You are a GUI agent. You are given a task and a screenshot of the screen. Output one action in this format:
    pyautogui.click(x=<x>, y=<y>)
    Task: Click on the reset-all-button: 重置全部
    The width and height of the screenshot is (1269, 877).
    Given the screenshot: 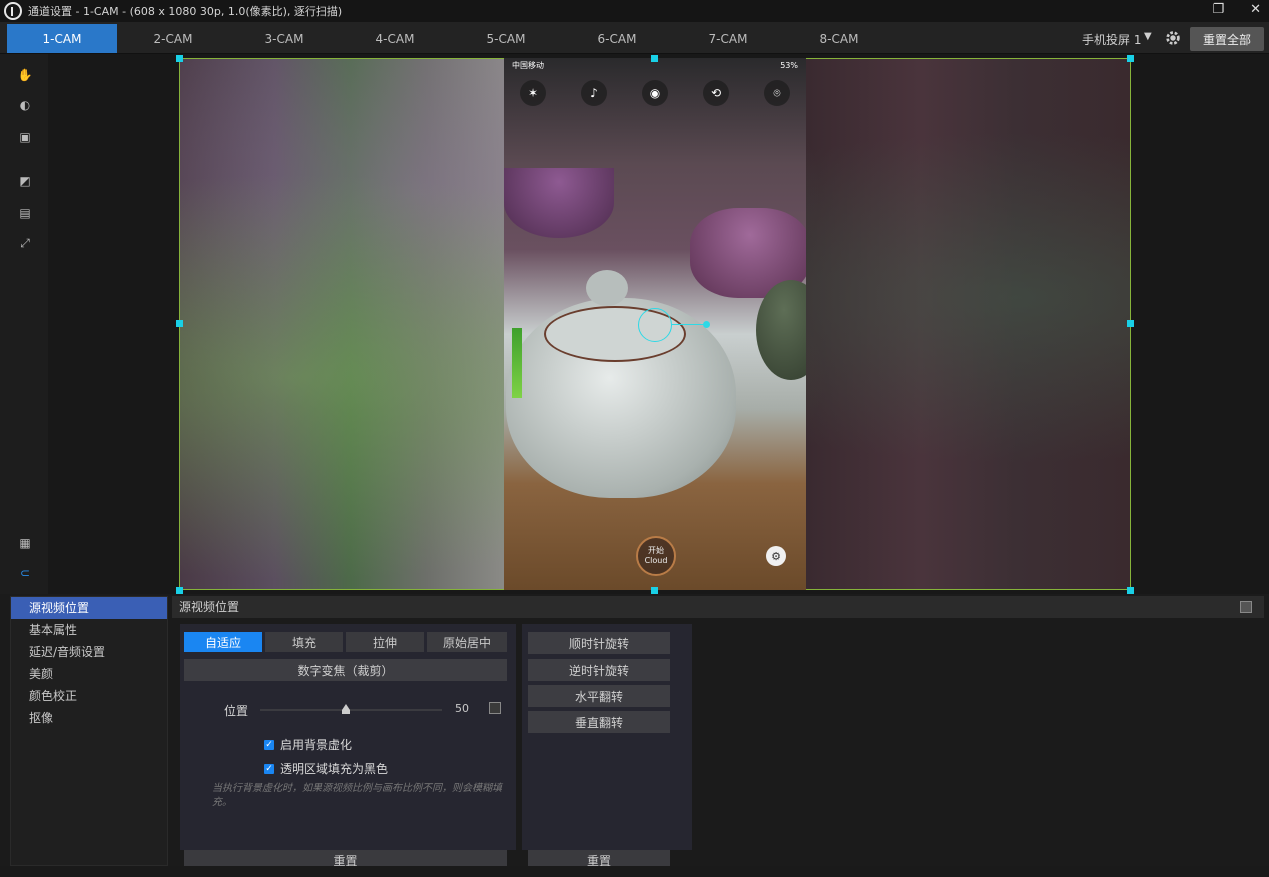 What is the action you would take?
    pyautogui.click(x=1227, y=39)
    